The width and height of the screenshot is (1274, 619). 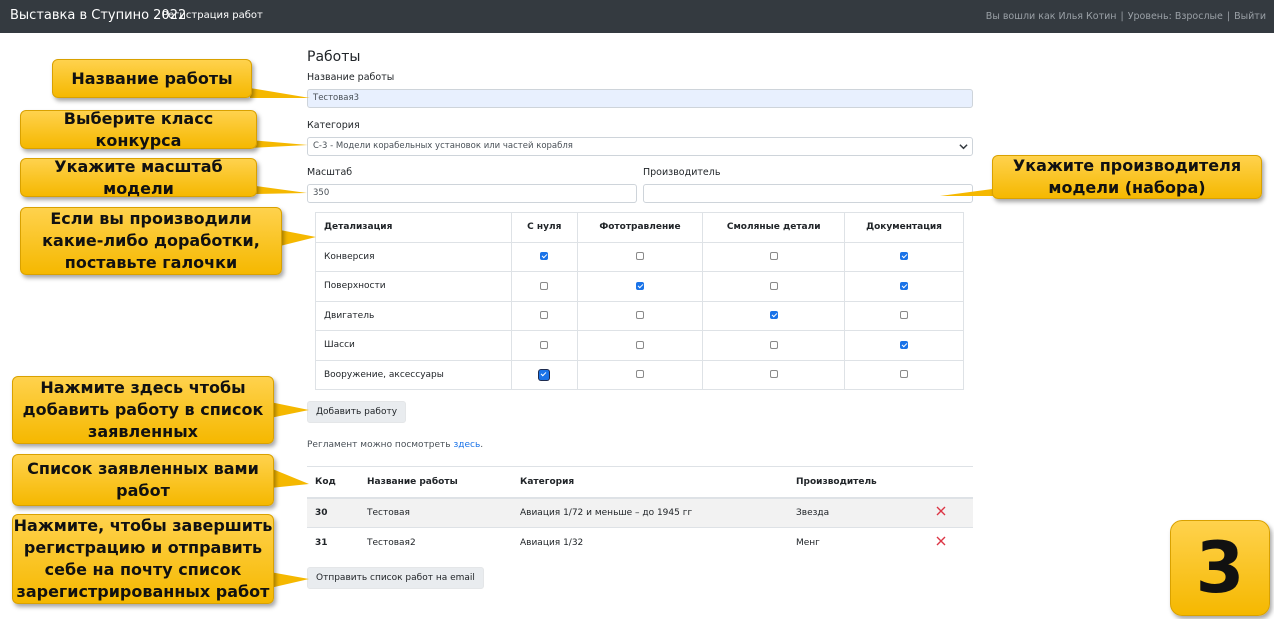 What do you see at coordinates (138, 177) in the screenshot?
I see `callout-scale: Укажите масштаб модели` at bounding box center [138, 177].